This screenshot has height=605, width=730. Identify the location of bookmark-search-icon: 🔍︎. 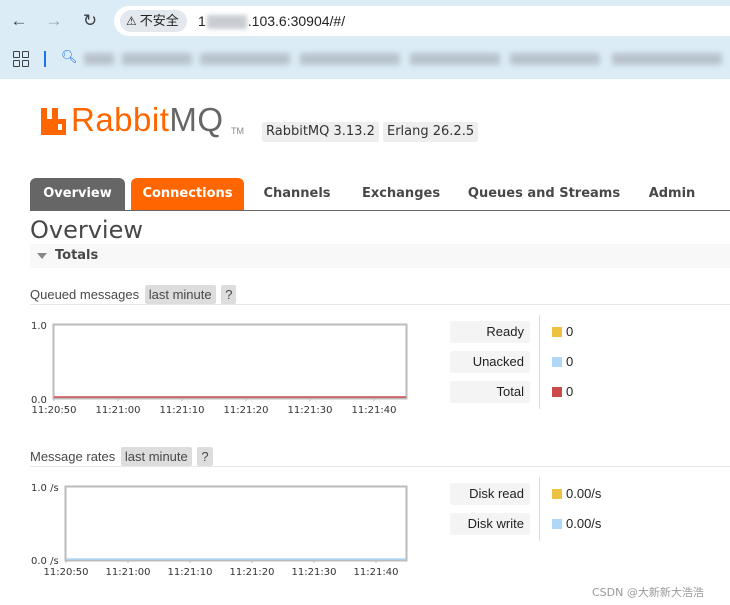
(69, 57).